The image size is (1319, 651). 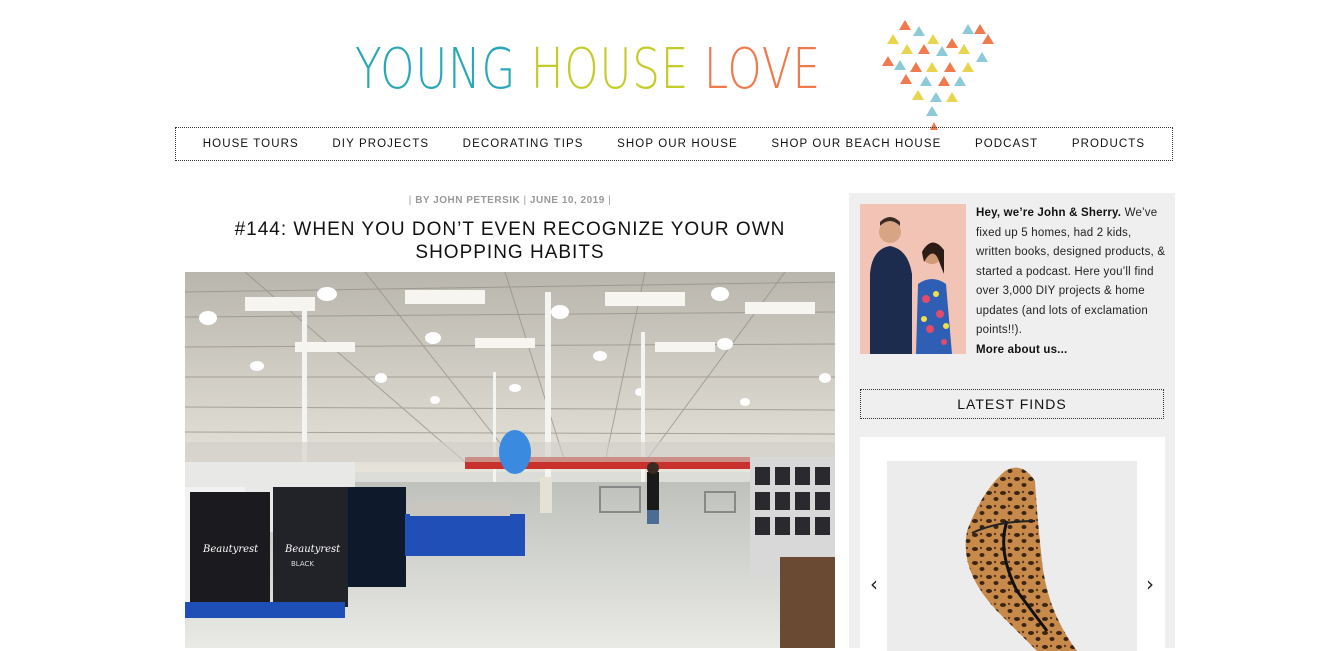 What do you see at coordinates (251, 144) in the screenshot?
I see `nav-house-tours: HOUSE TOURS` at bounding box center [251, 144].